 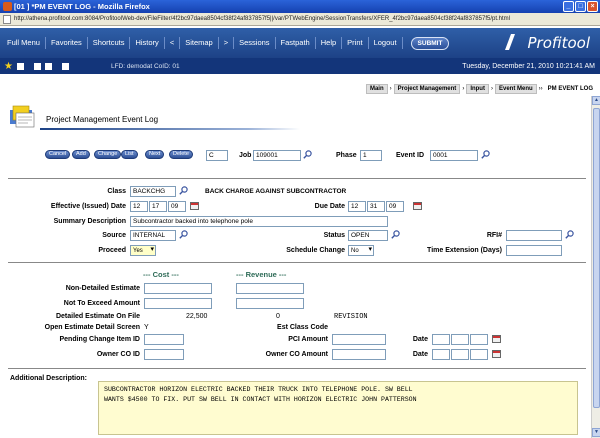 I want to click on rfi-label: RFI#, so click(x=494, y=235).